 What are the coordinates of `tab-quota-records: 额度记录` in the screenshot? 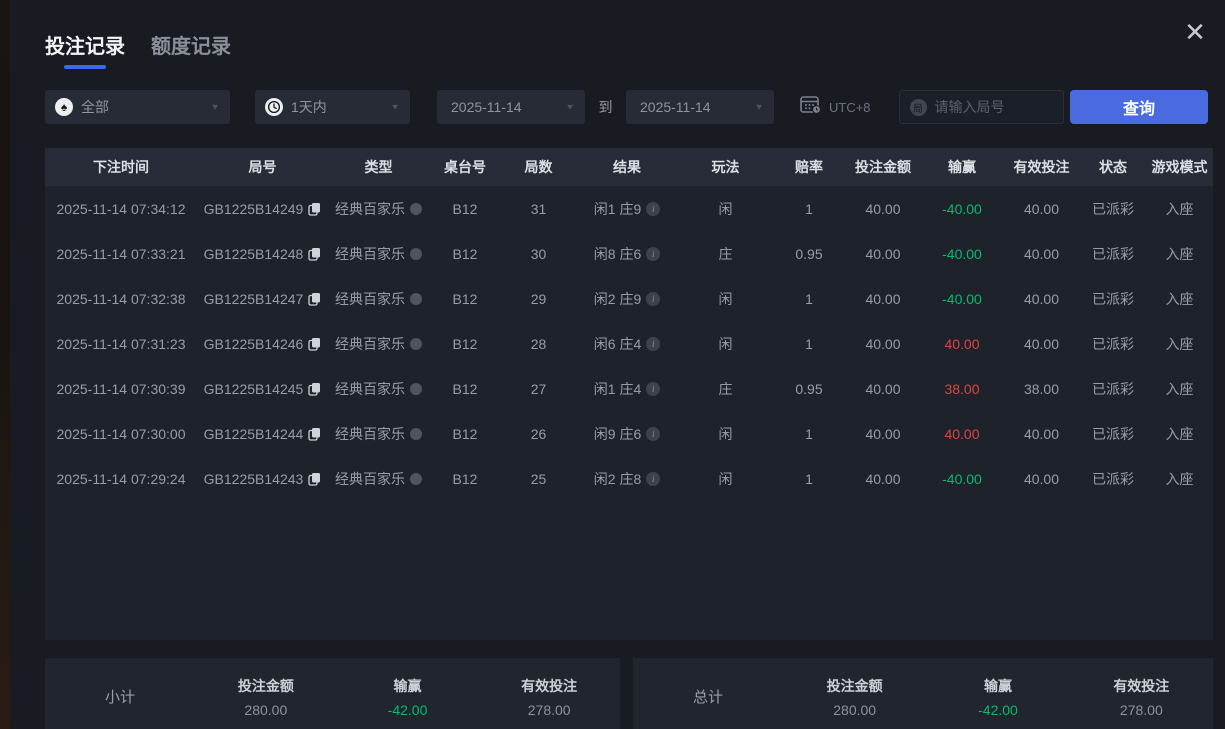 It's located at (191, 49).